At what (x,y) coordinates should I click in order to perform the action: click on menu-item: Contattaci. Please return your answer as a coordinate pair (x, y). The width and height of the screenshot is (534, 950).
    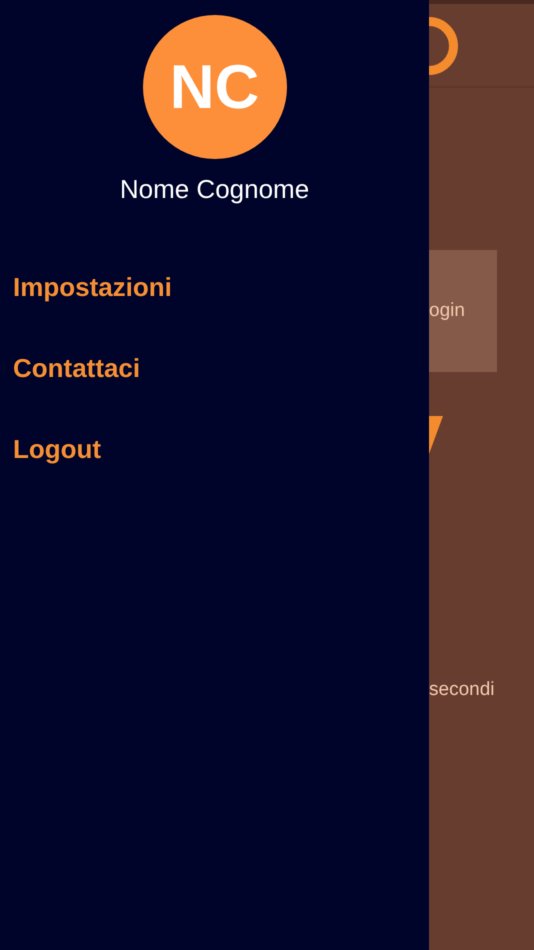
    Looking at the image, I should click on (76, 368).